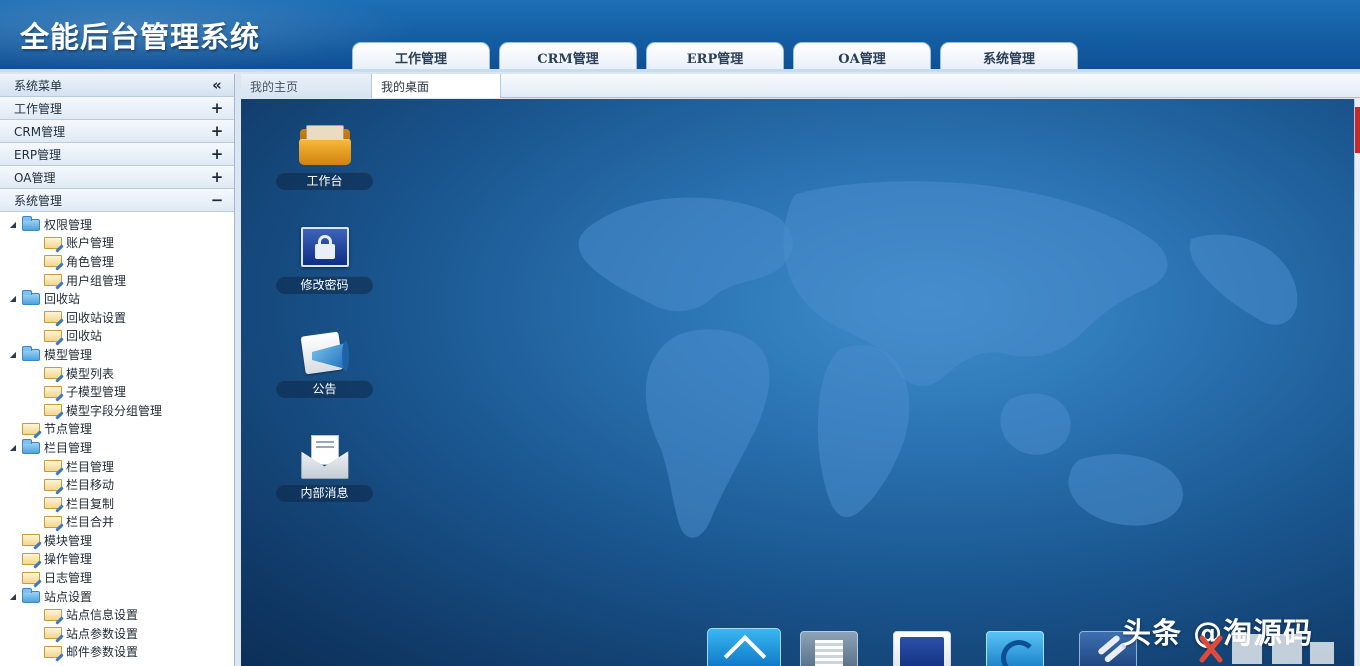 This screenshot has height=666, width=1360. What do you see at coordinates (68, 354) in the screenshot?
I see `tree-node-label: 模型管理` at bounding box center [68, 354].